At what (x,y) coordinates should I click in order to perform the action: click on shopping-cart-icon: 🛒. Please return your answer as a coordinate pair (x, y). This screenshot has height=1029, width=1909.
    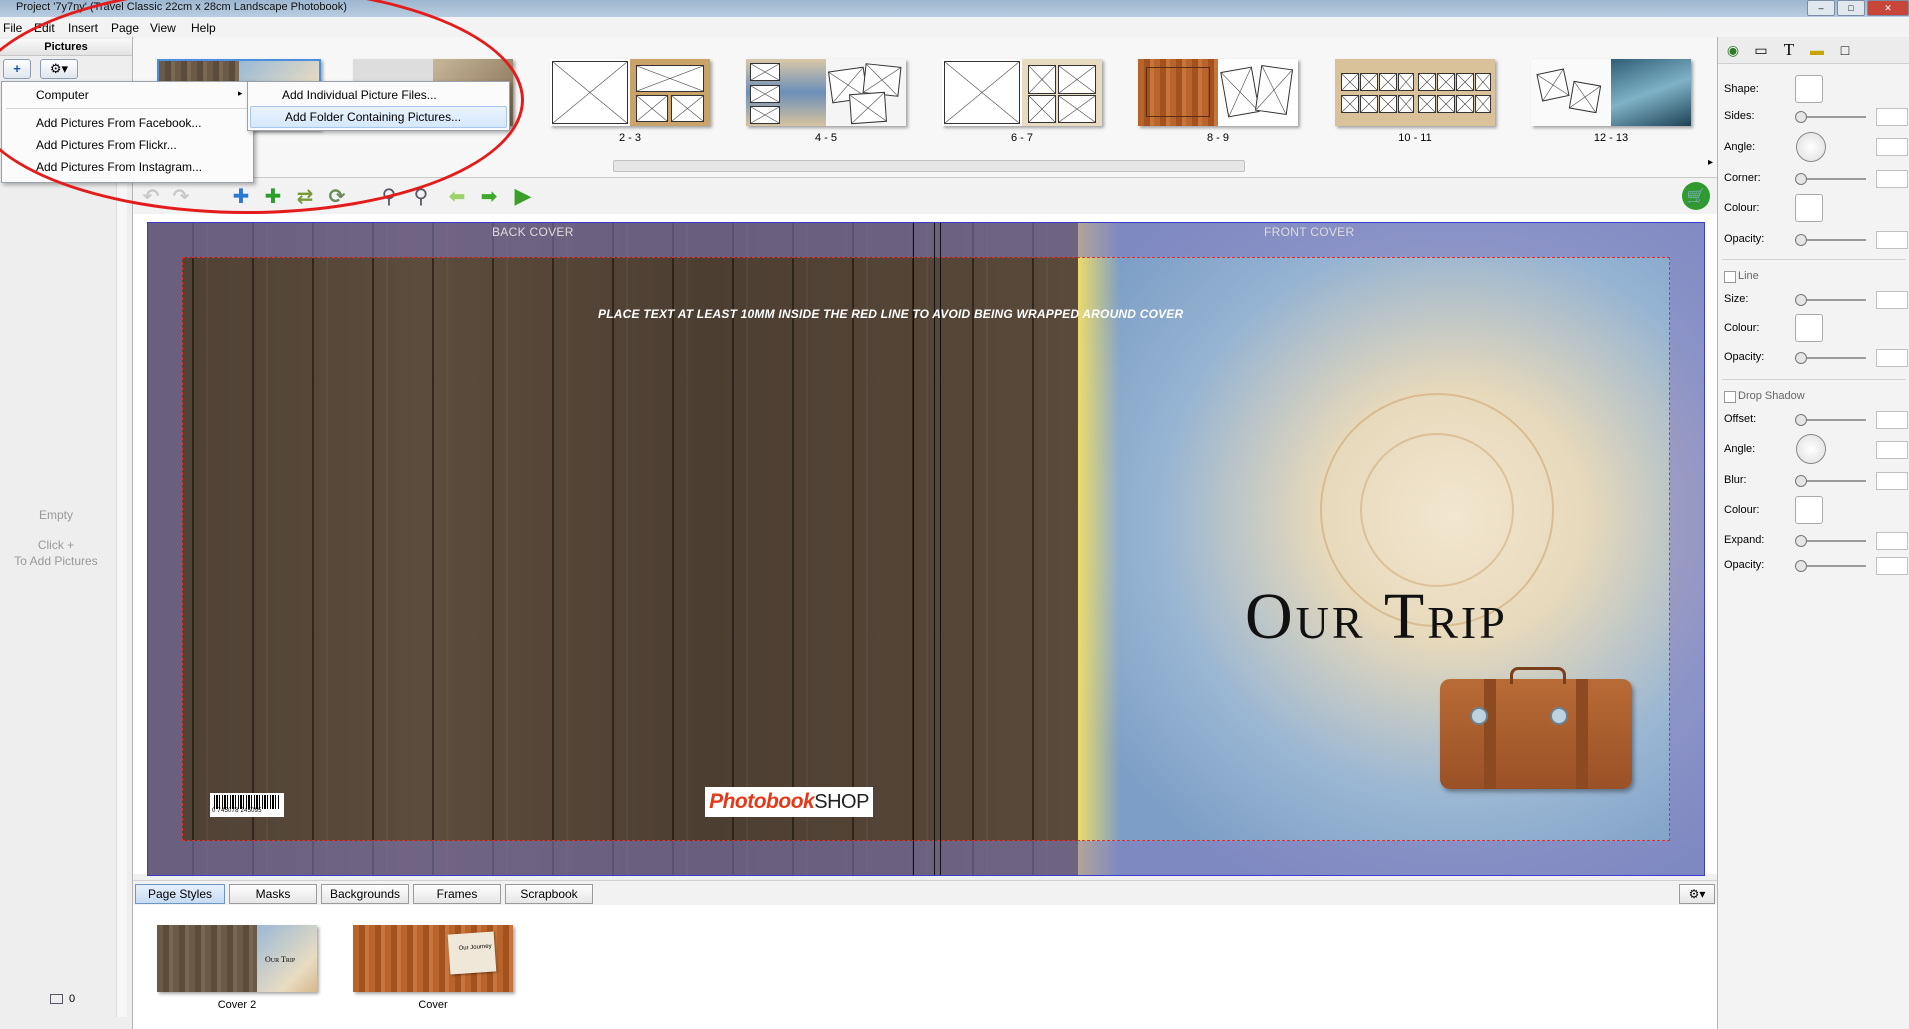
    Looking at the image, I should click on (1696, 196).